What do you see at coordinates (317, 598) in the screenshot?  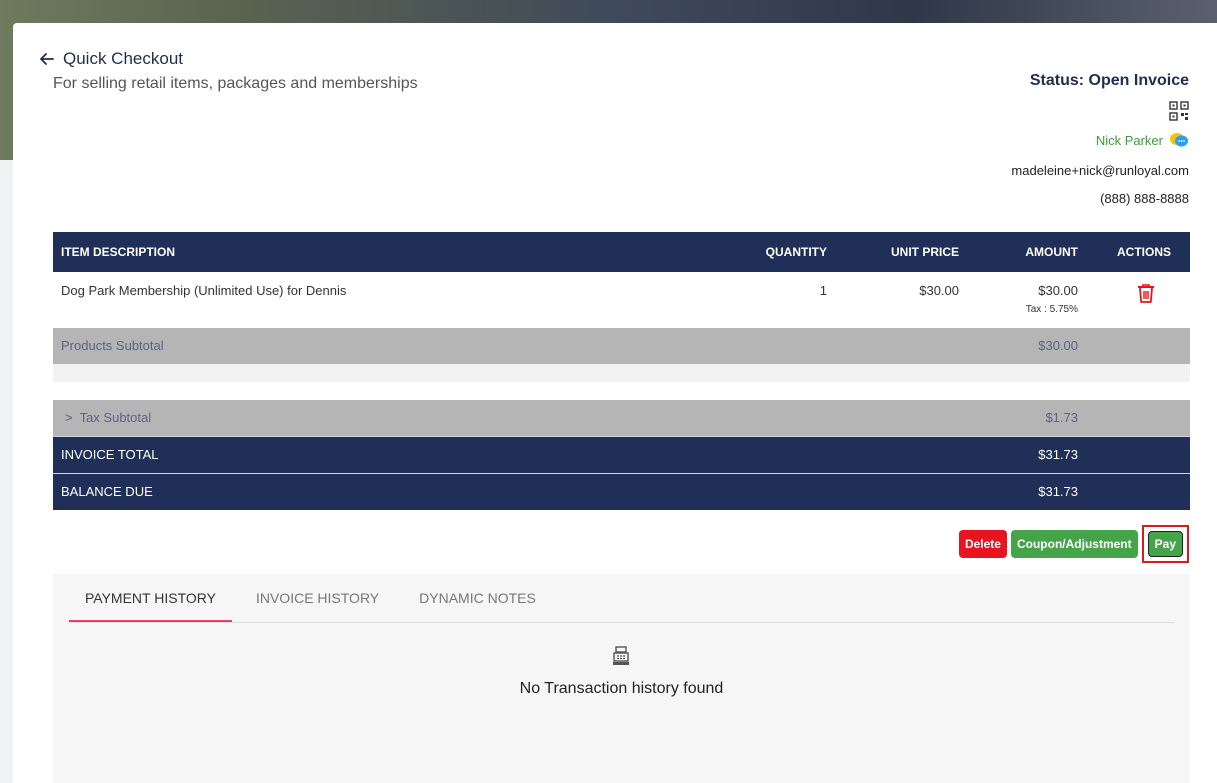 I see `tab-invoice-history: INVOICE HISTORY` at bounding box center [317, 598].